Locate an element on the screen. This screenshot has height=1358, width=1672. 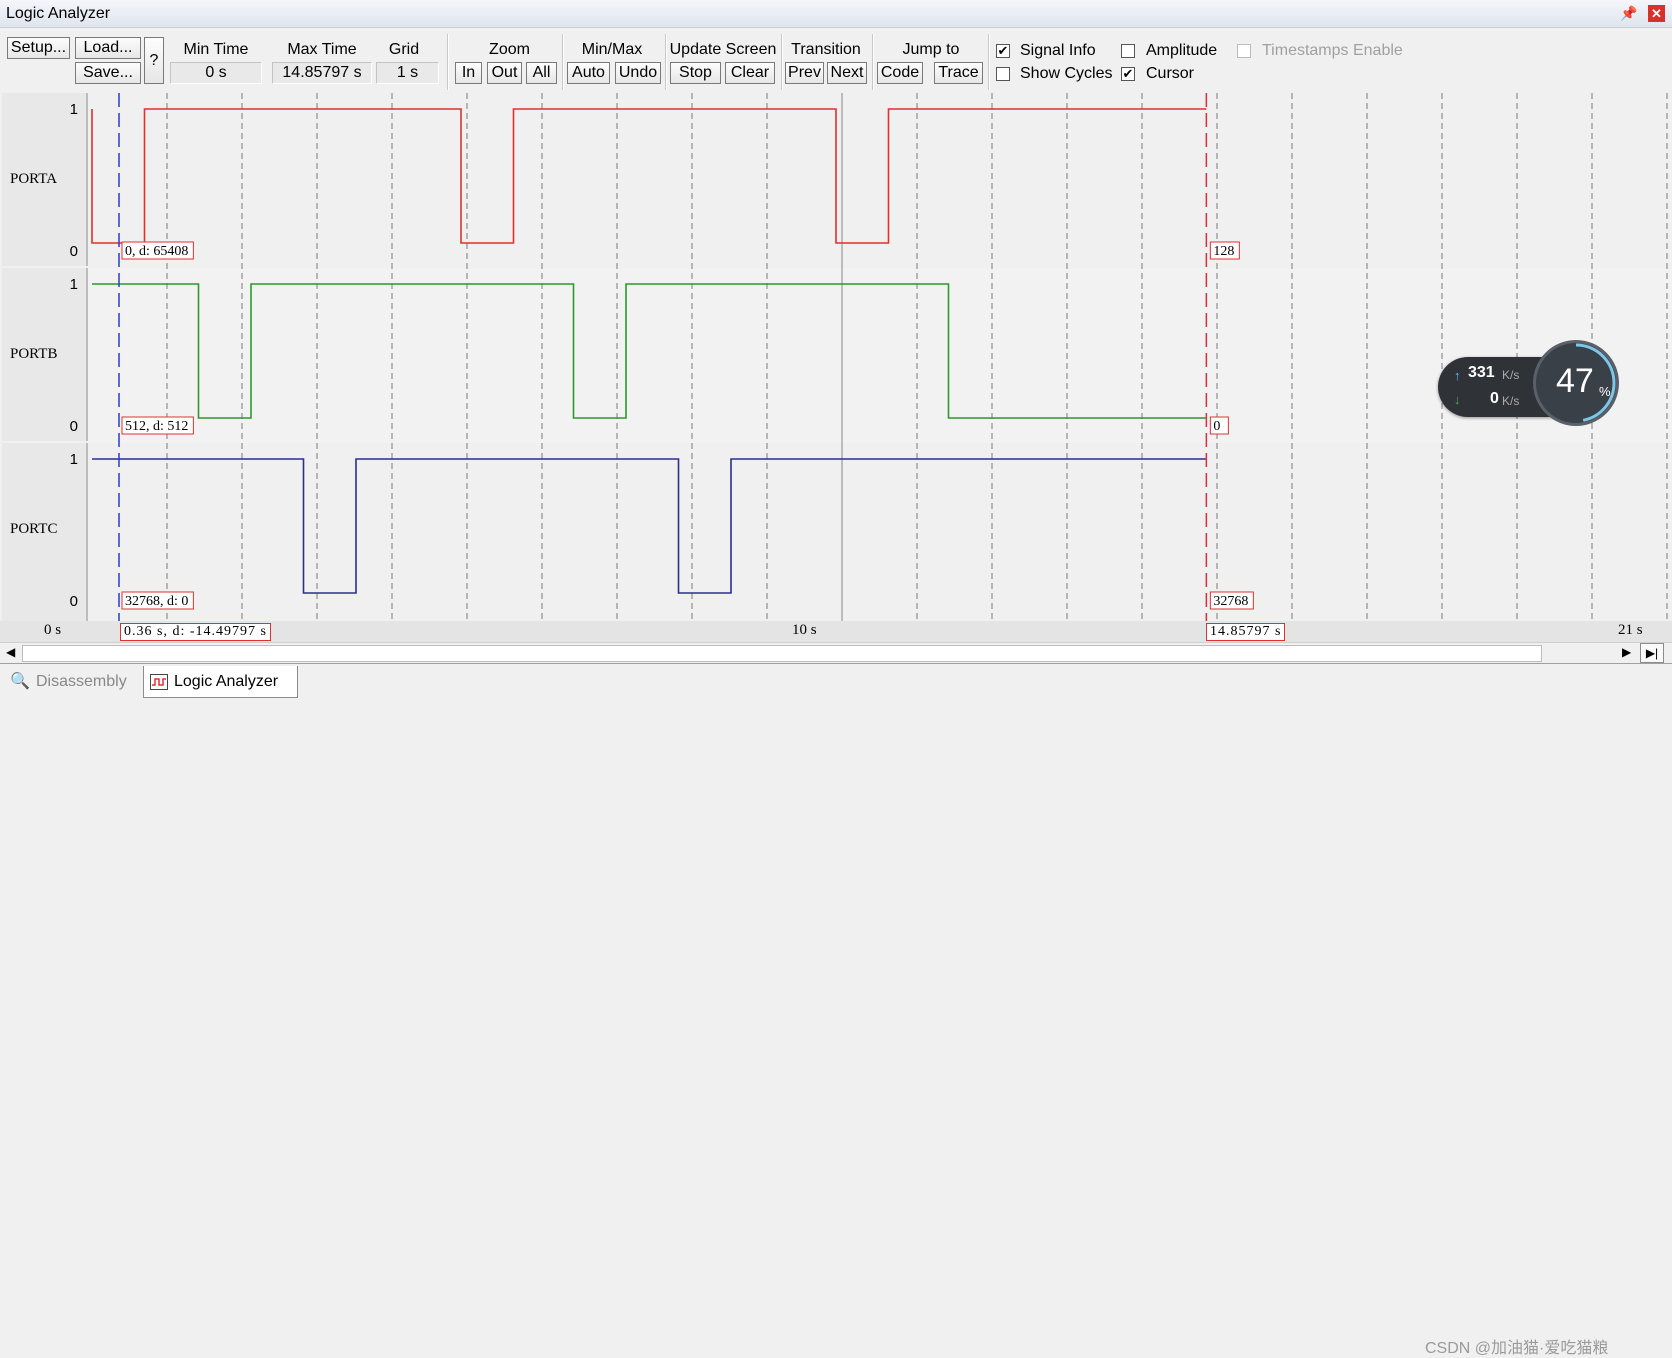
show-cycles-checkbox is located at coordinates (1003, 74).